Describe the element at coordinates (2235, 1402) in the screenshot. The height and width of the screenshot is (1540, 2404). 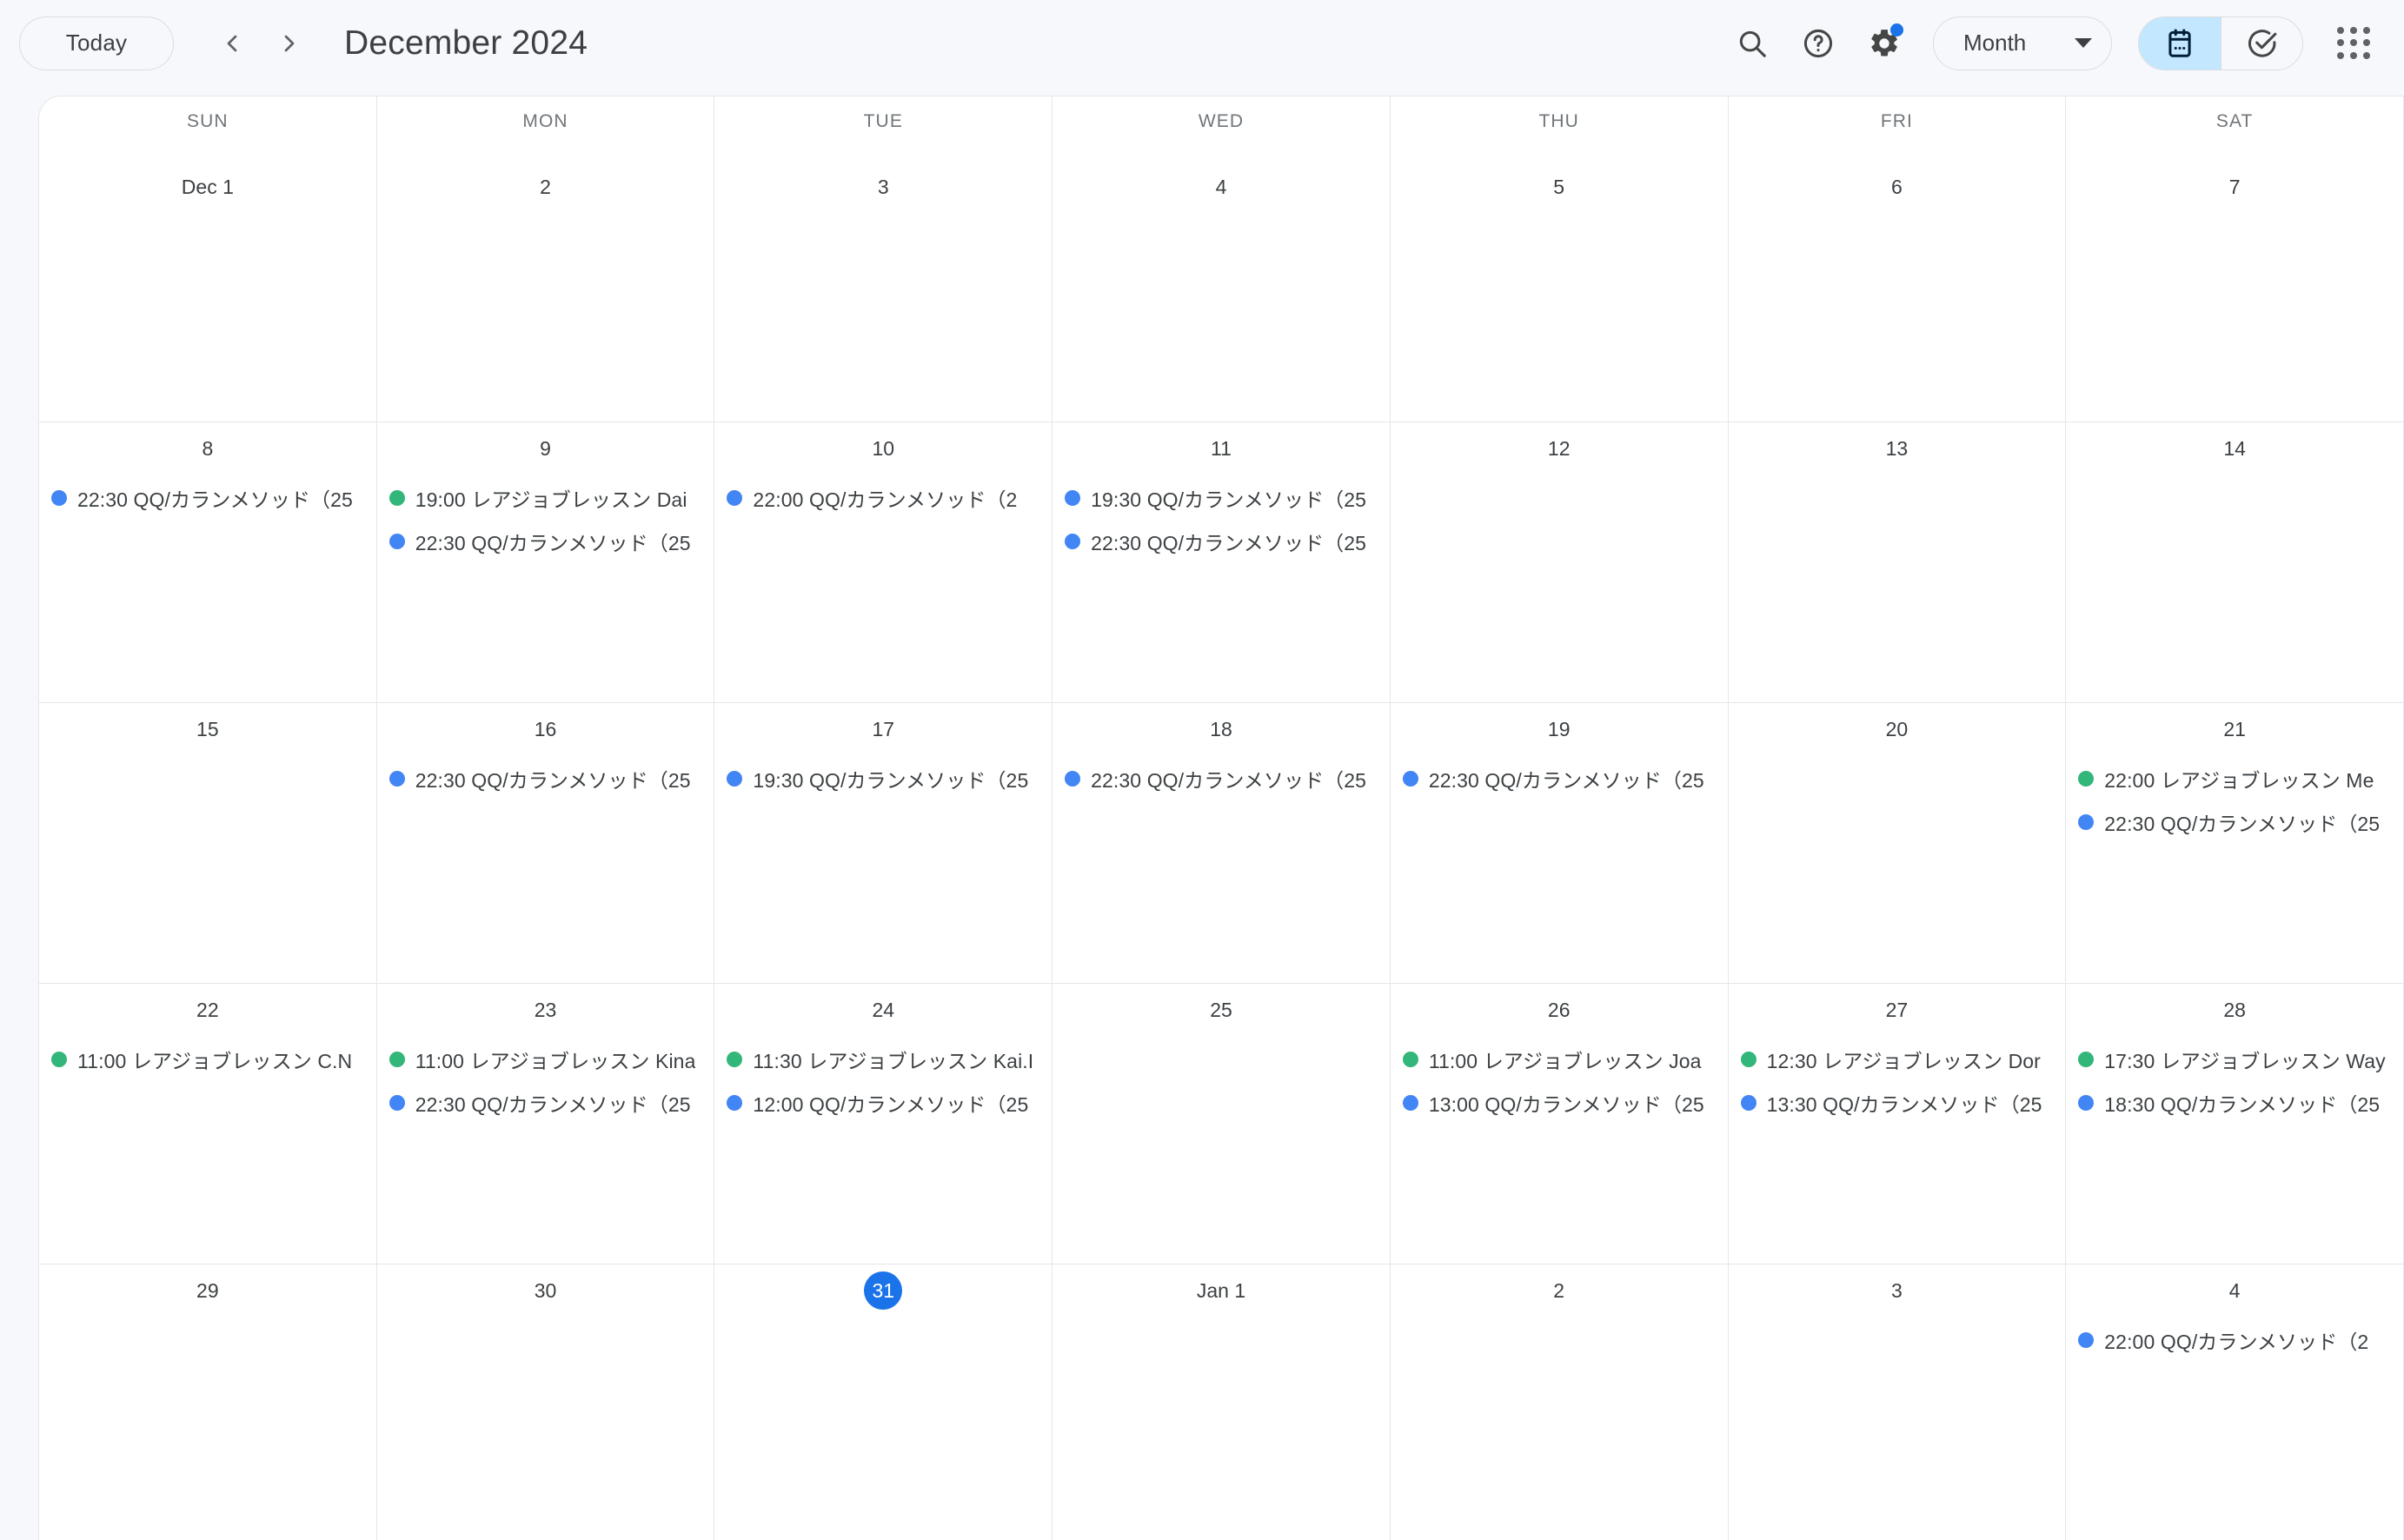
I see `day-cell: 4 22:00 QQ/カランメソッド（2` at that location.